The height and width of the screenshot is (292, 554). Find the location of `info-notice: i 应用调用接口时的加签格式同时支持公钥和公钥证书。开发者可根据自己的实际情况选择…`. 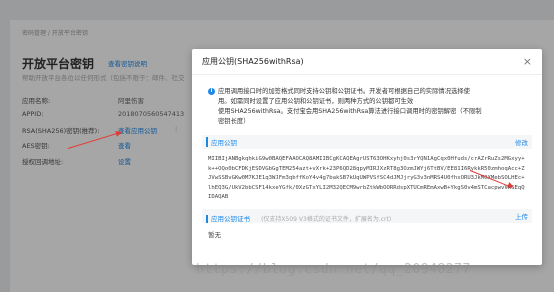

info-notice: i 应用调用接口时的加签格式同时支持公钥和公钥证书。开发者可根据自己的实际情况选择… is located at coordinates (367, 107).